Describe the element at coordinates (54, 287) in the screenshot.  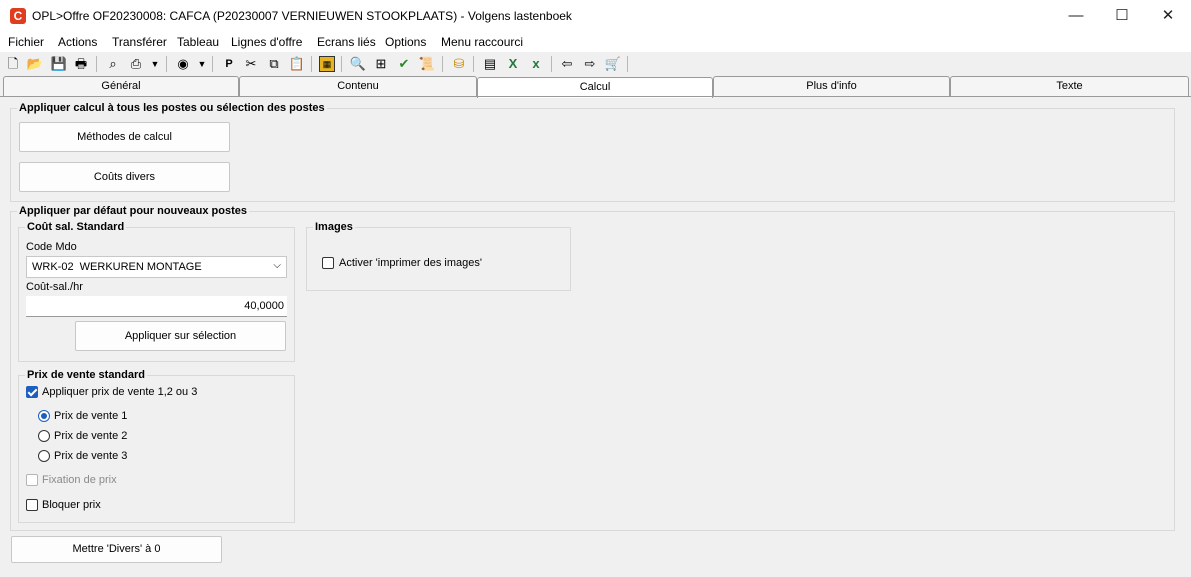
I see `rate-label: Coût-sal./hr` at that location.